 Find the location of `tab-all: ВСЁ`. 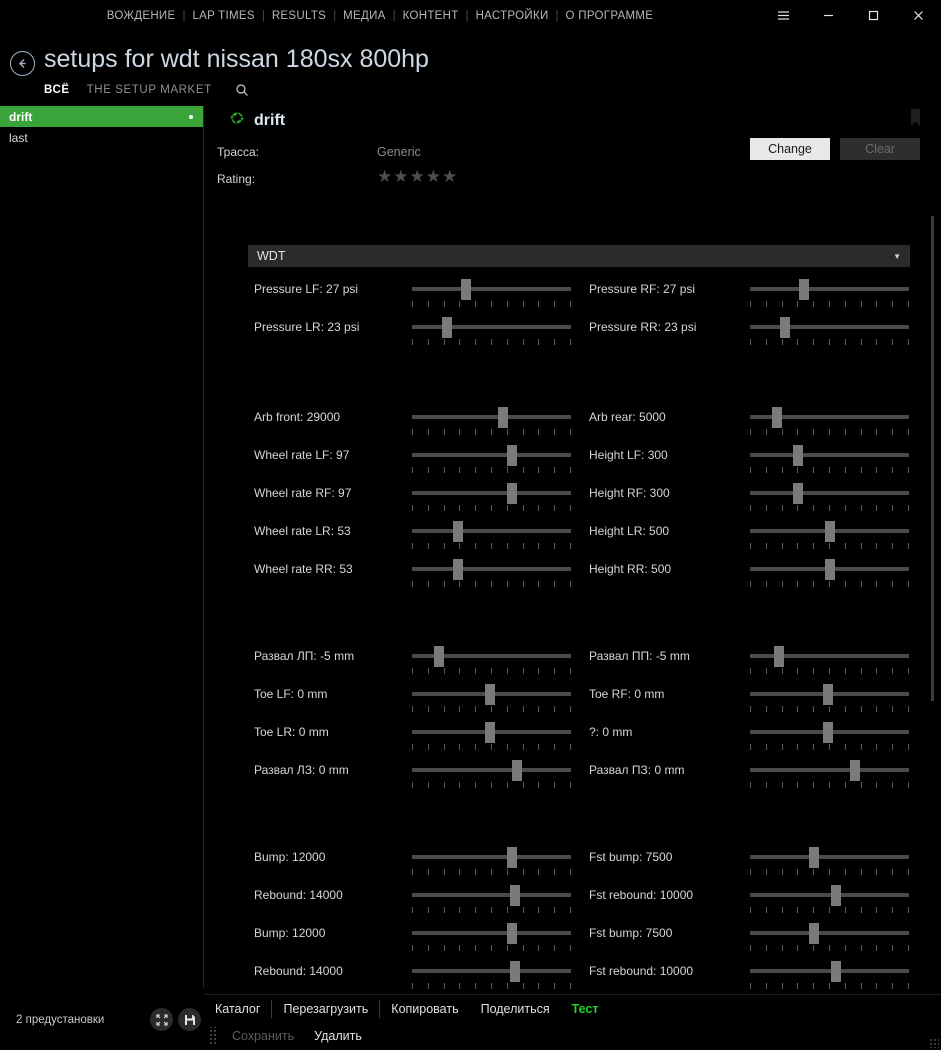

tab-all: ВСЁ is located at coordinates (57, 90).